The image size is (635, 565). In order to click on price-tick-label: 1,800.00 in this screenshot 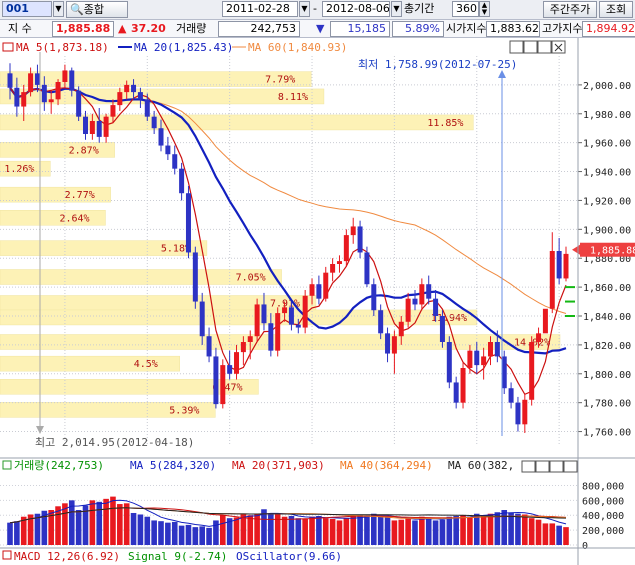, I will do `click(607, 375)`.